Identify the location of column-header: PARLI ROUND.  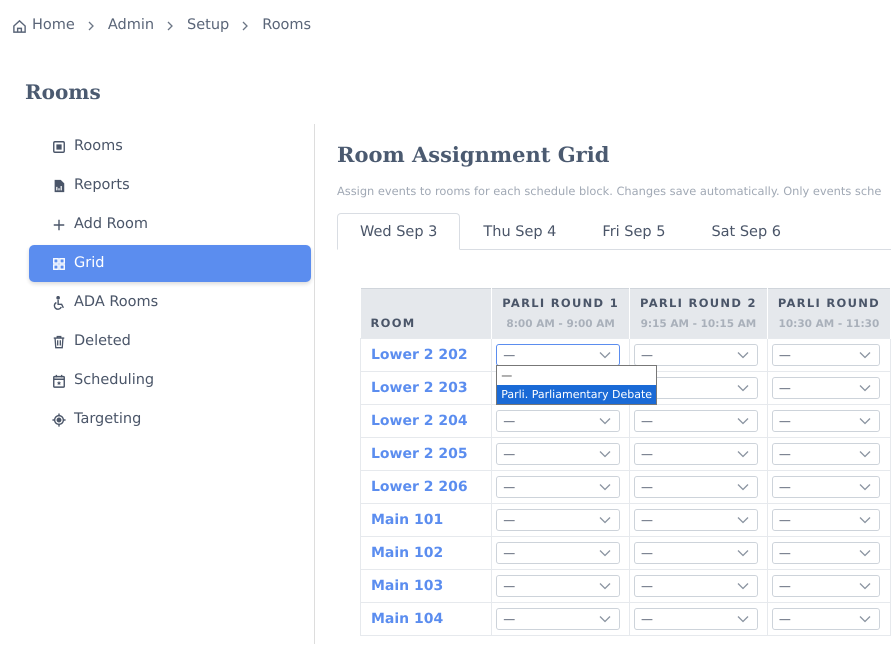
(829, 303).